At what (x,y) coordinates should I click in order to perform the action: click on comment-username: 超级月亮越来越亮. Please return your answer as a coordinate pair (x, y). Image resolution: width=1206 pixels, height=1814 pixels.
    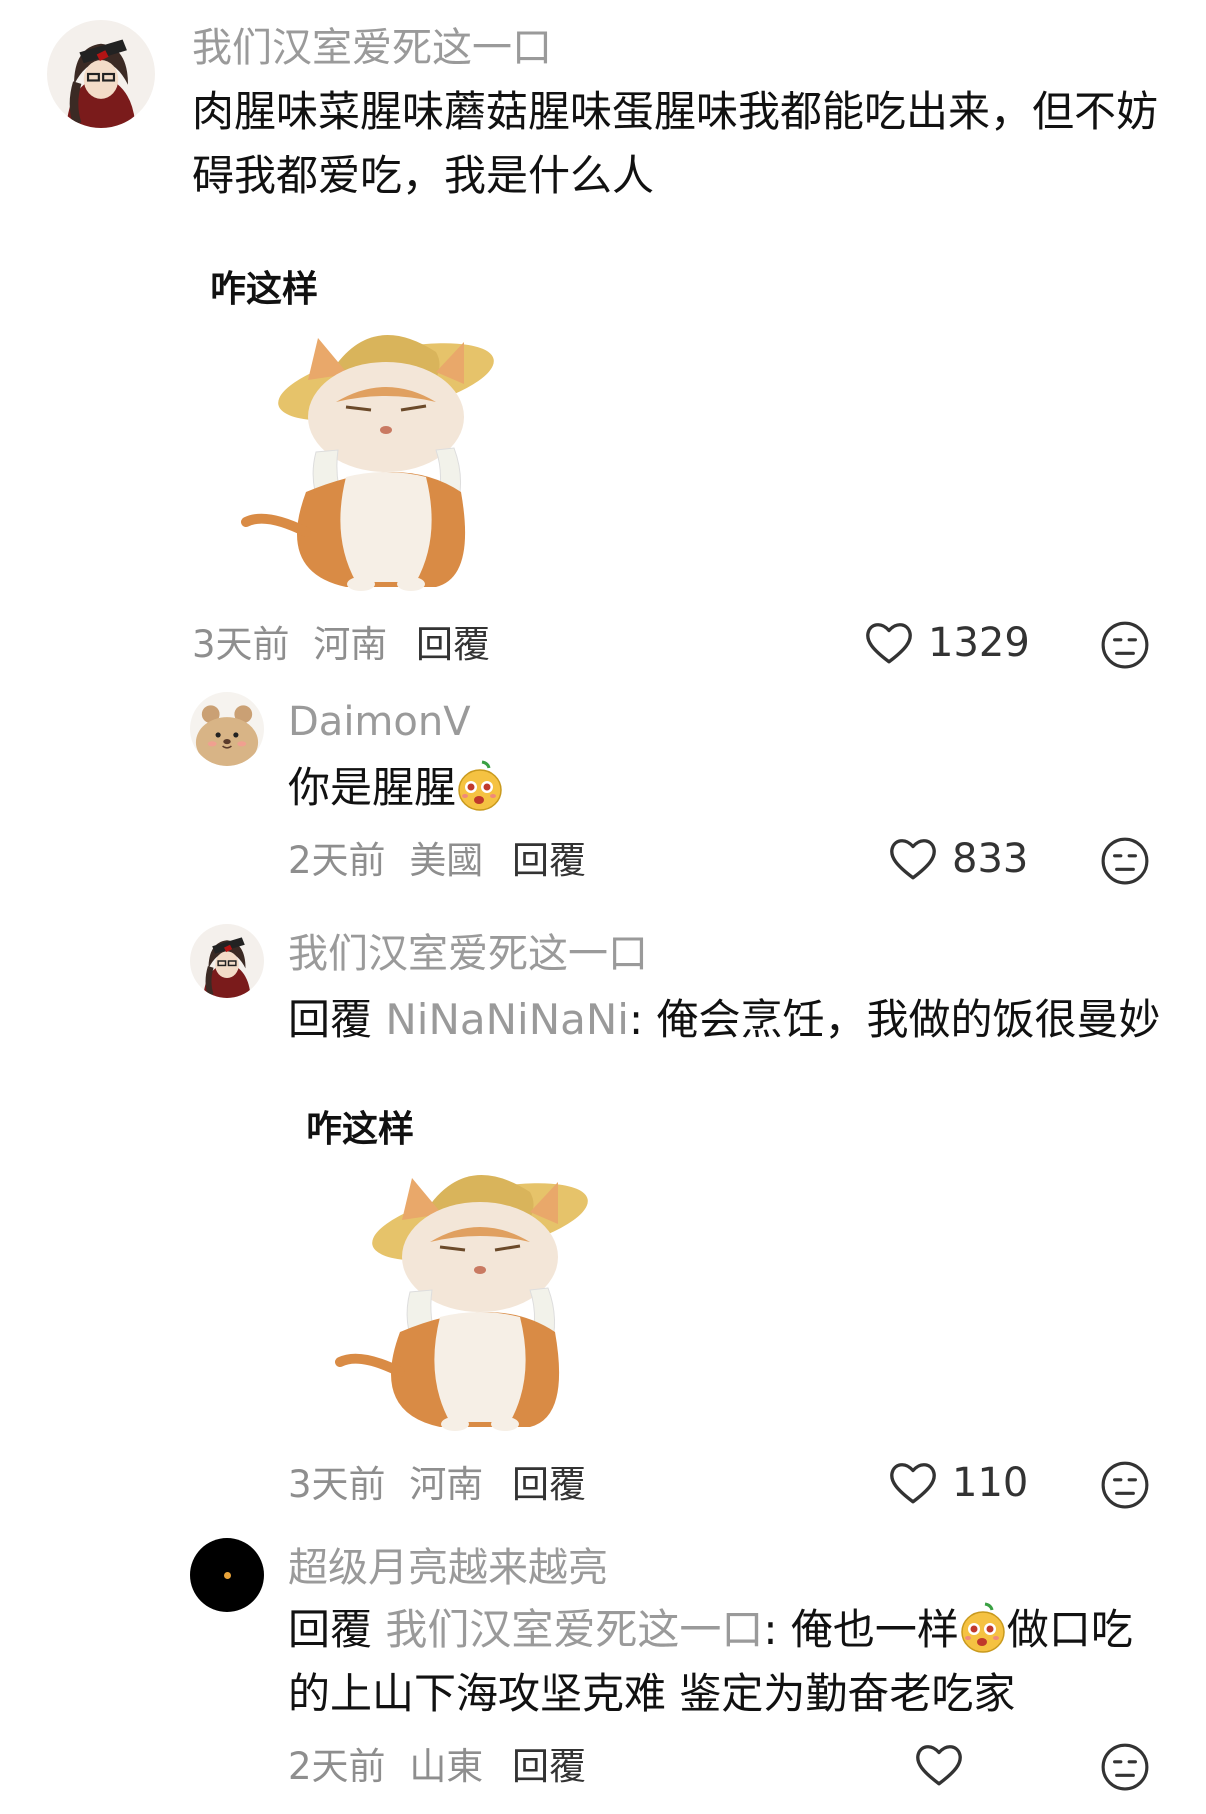
    Looking at the image, I should click on (448, 1568).